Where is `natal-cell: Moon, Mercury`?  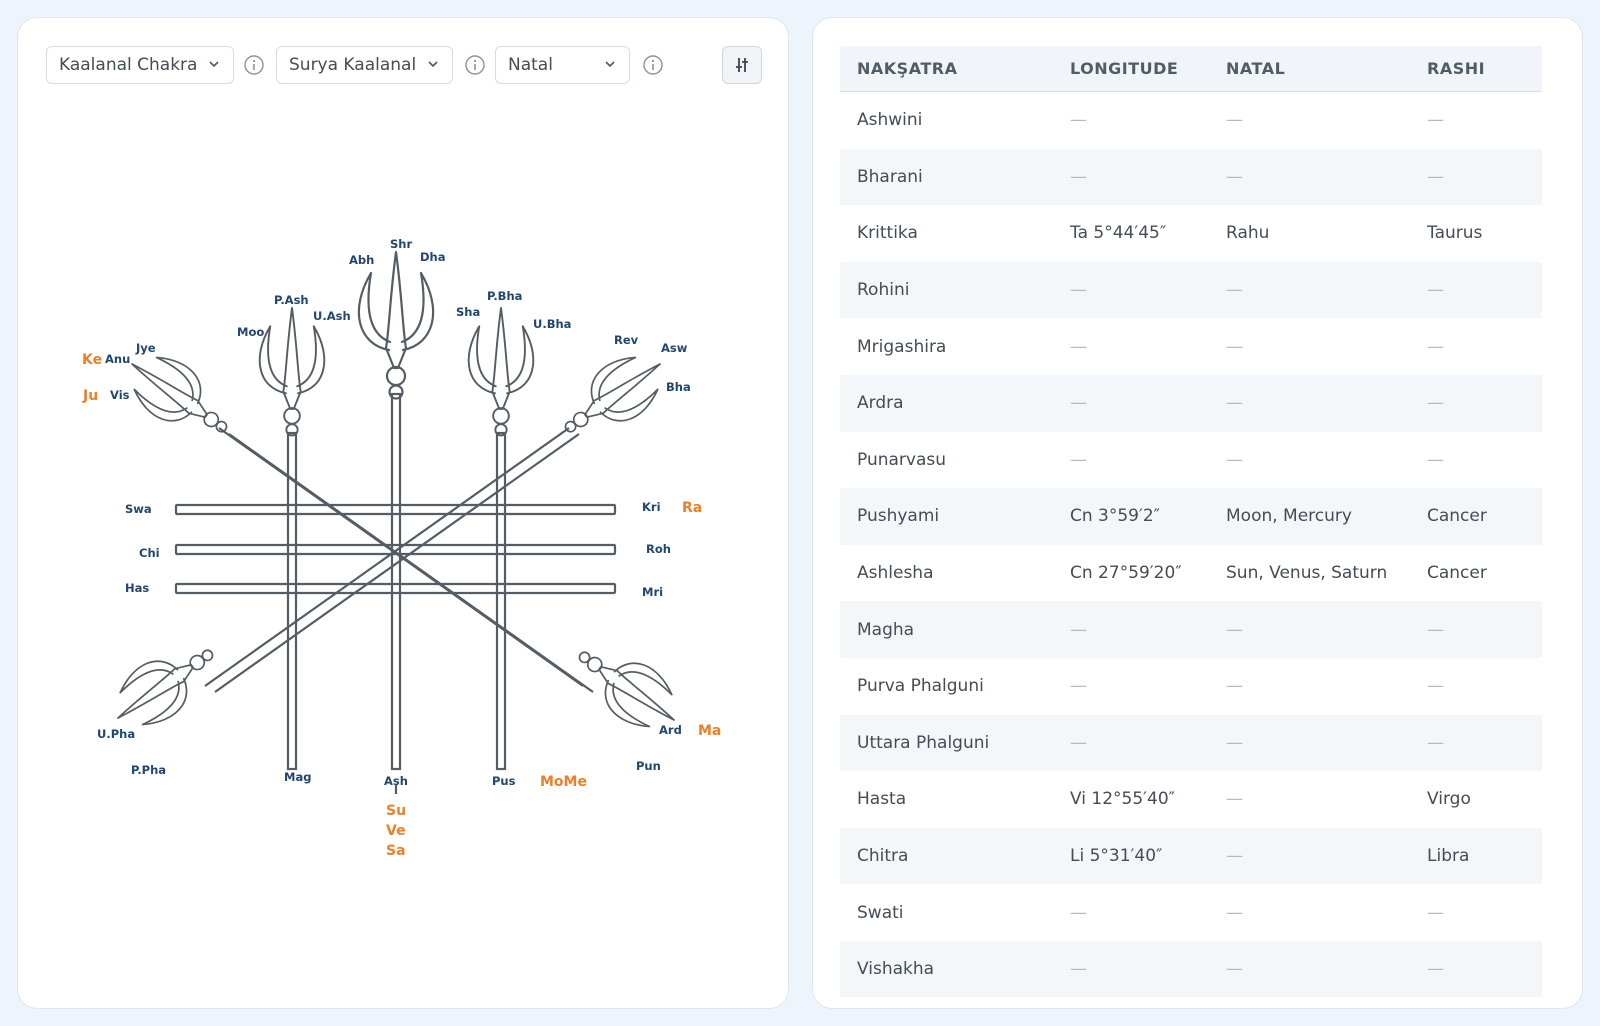 natal-cell: Moon, Mercury is located at coordinates (1309, 516).